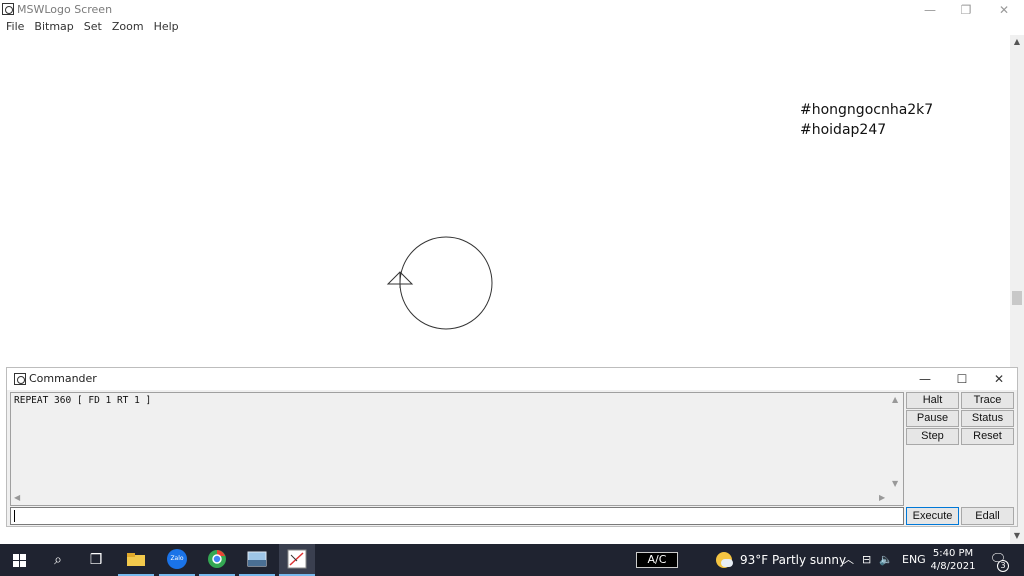  I want to click on clock-time: 5:40 PM, so click(953, 553).